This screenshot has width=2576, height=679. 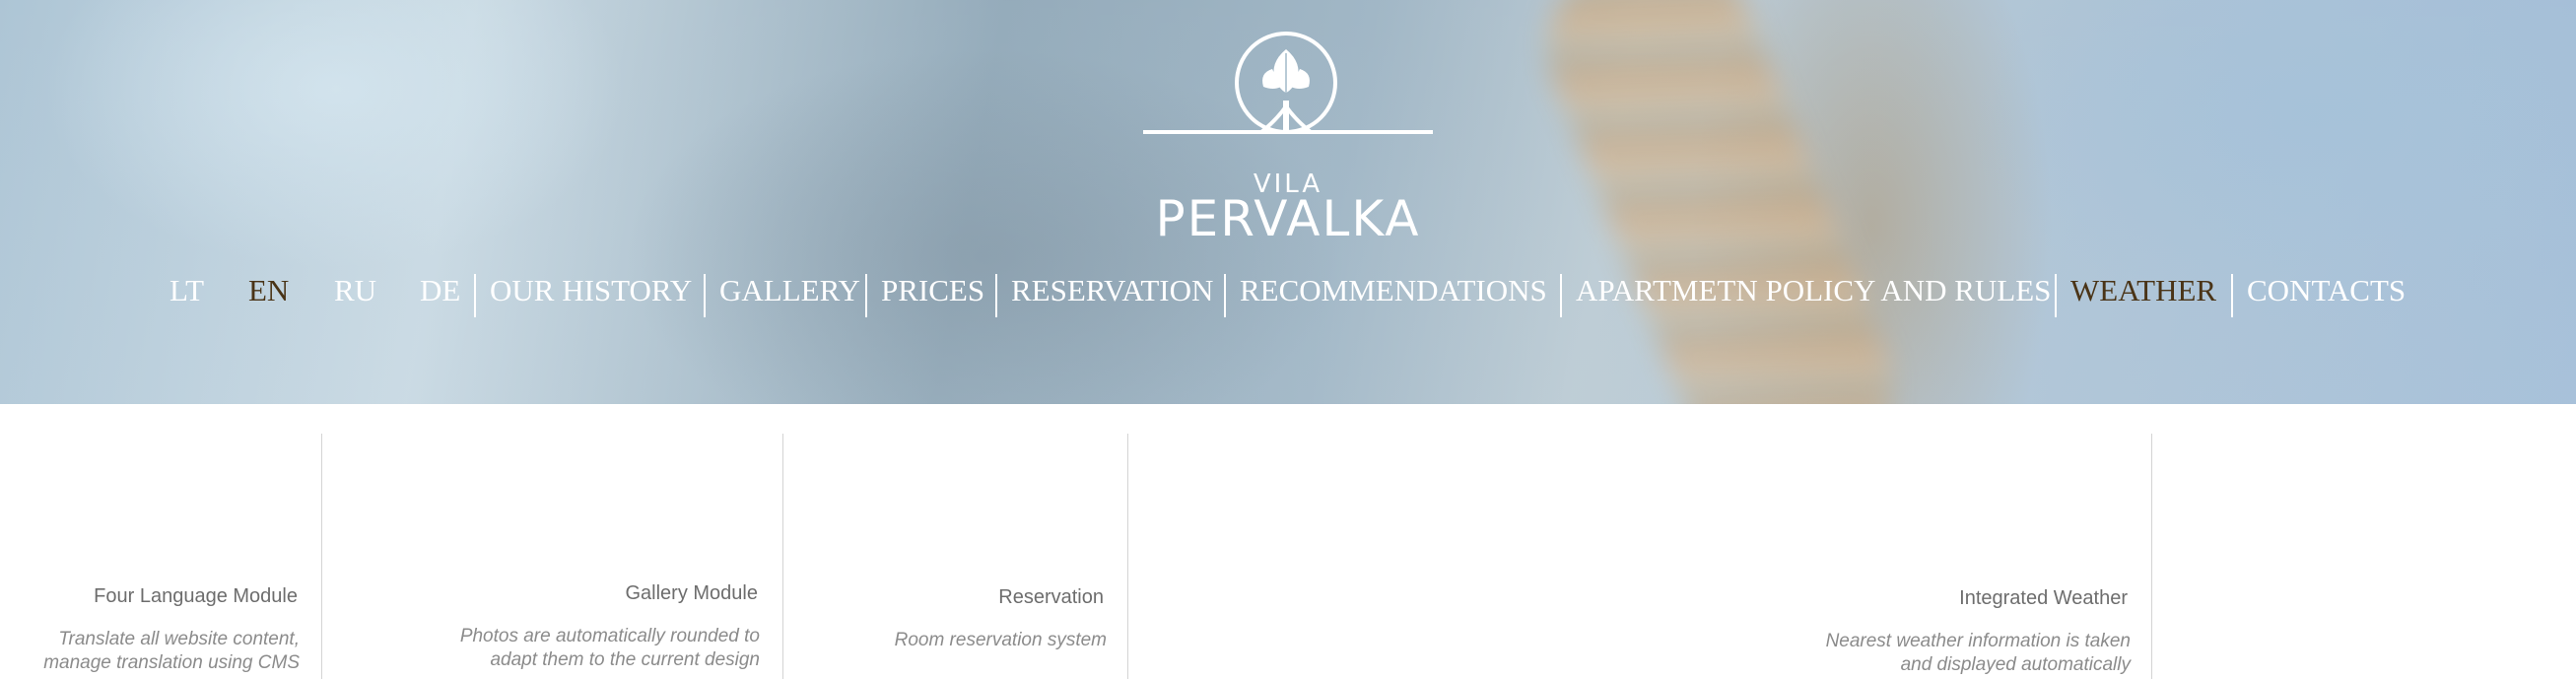 What do you see at coordinates (1051, 597) in the screenshot?
I see `feature-title-reservation: Reservation` at bounding box center [1051, 597].